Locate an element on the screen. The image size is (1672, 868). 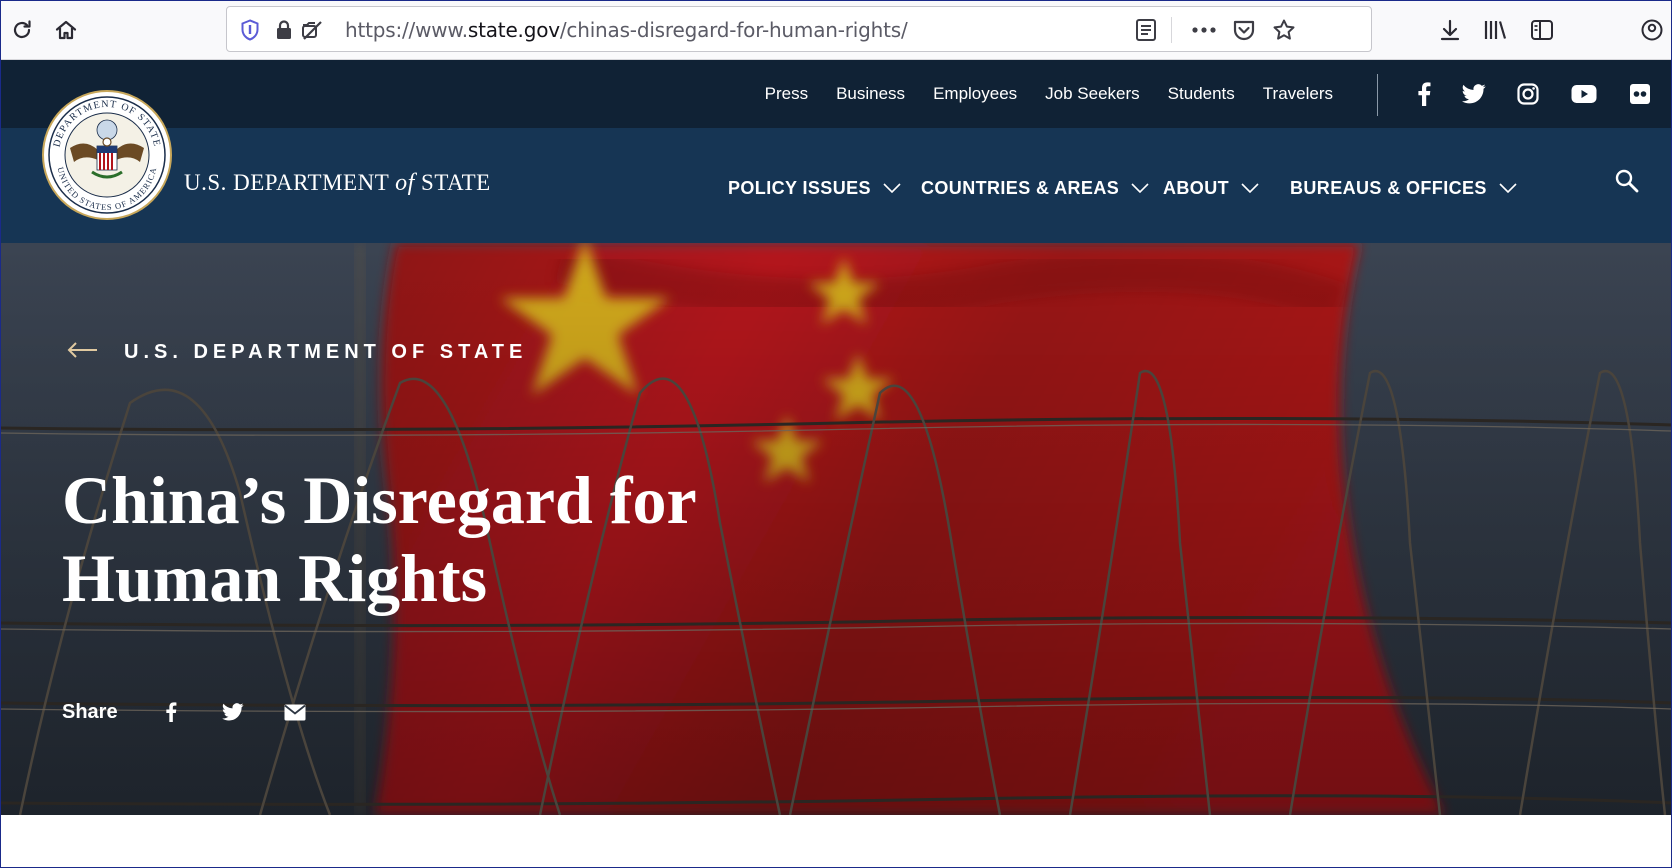
email-icon is located at coordinates (295, 712).